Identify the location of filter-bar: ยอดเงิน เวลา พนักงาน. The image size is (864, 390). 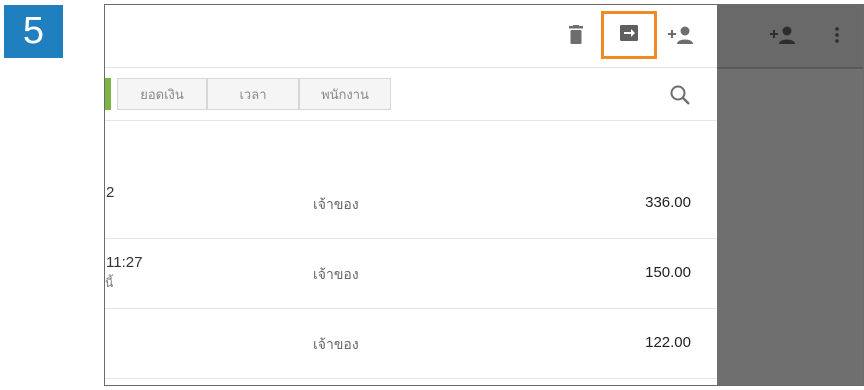
(411, 94).